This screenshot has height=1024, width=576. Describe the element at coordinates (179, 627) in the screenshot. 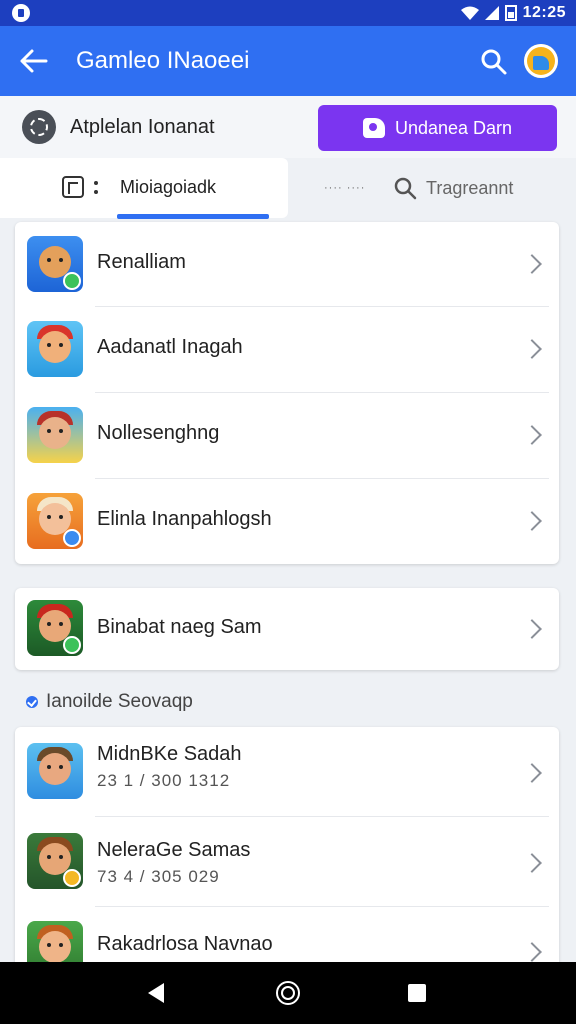

I see `list-item-title: Binabat naeg Sam` at that location.